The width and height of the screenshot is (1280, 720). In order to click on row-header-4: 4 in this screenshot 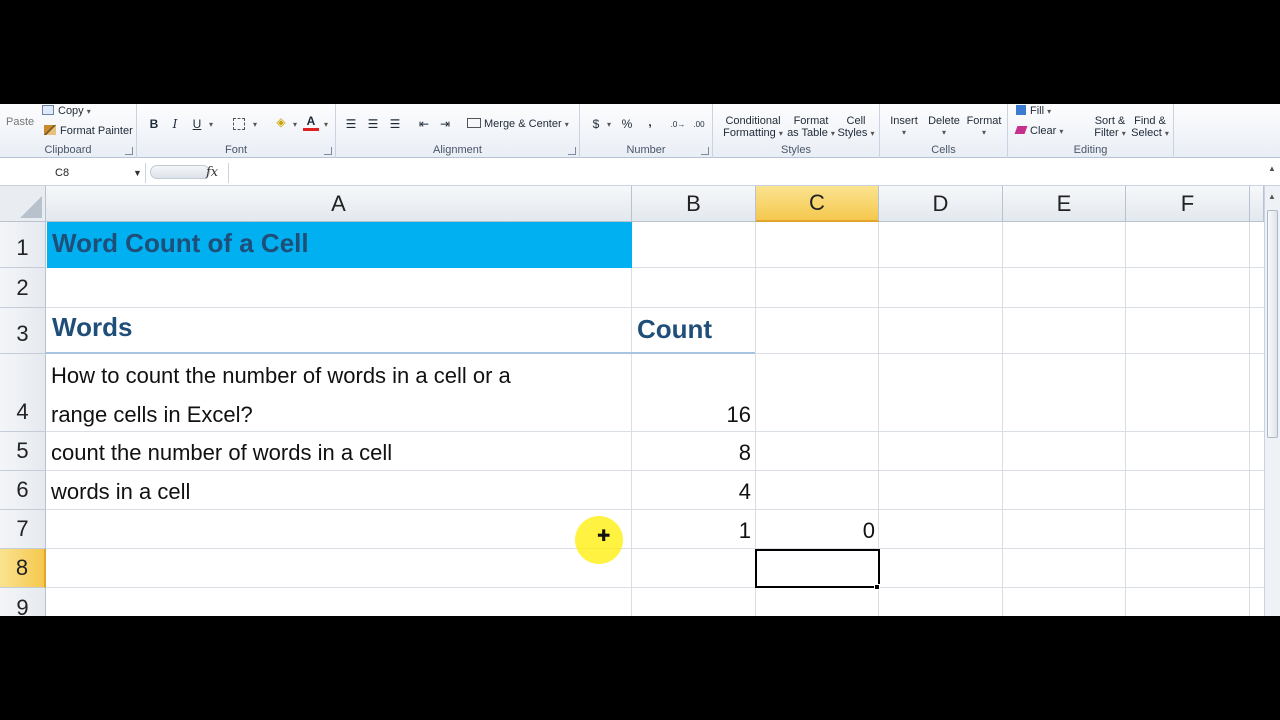, I will do `click(23, 393)`.